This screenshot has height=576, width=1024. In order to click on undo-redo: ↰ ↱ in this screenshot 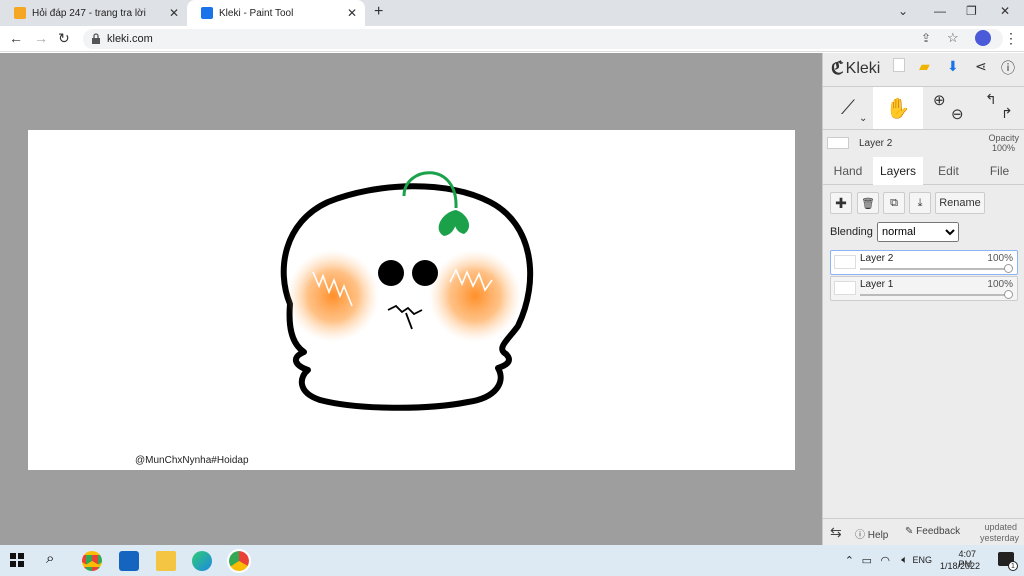, I will do `click(999, 108)`.